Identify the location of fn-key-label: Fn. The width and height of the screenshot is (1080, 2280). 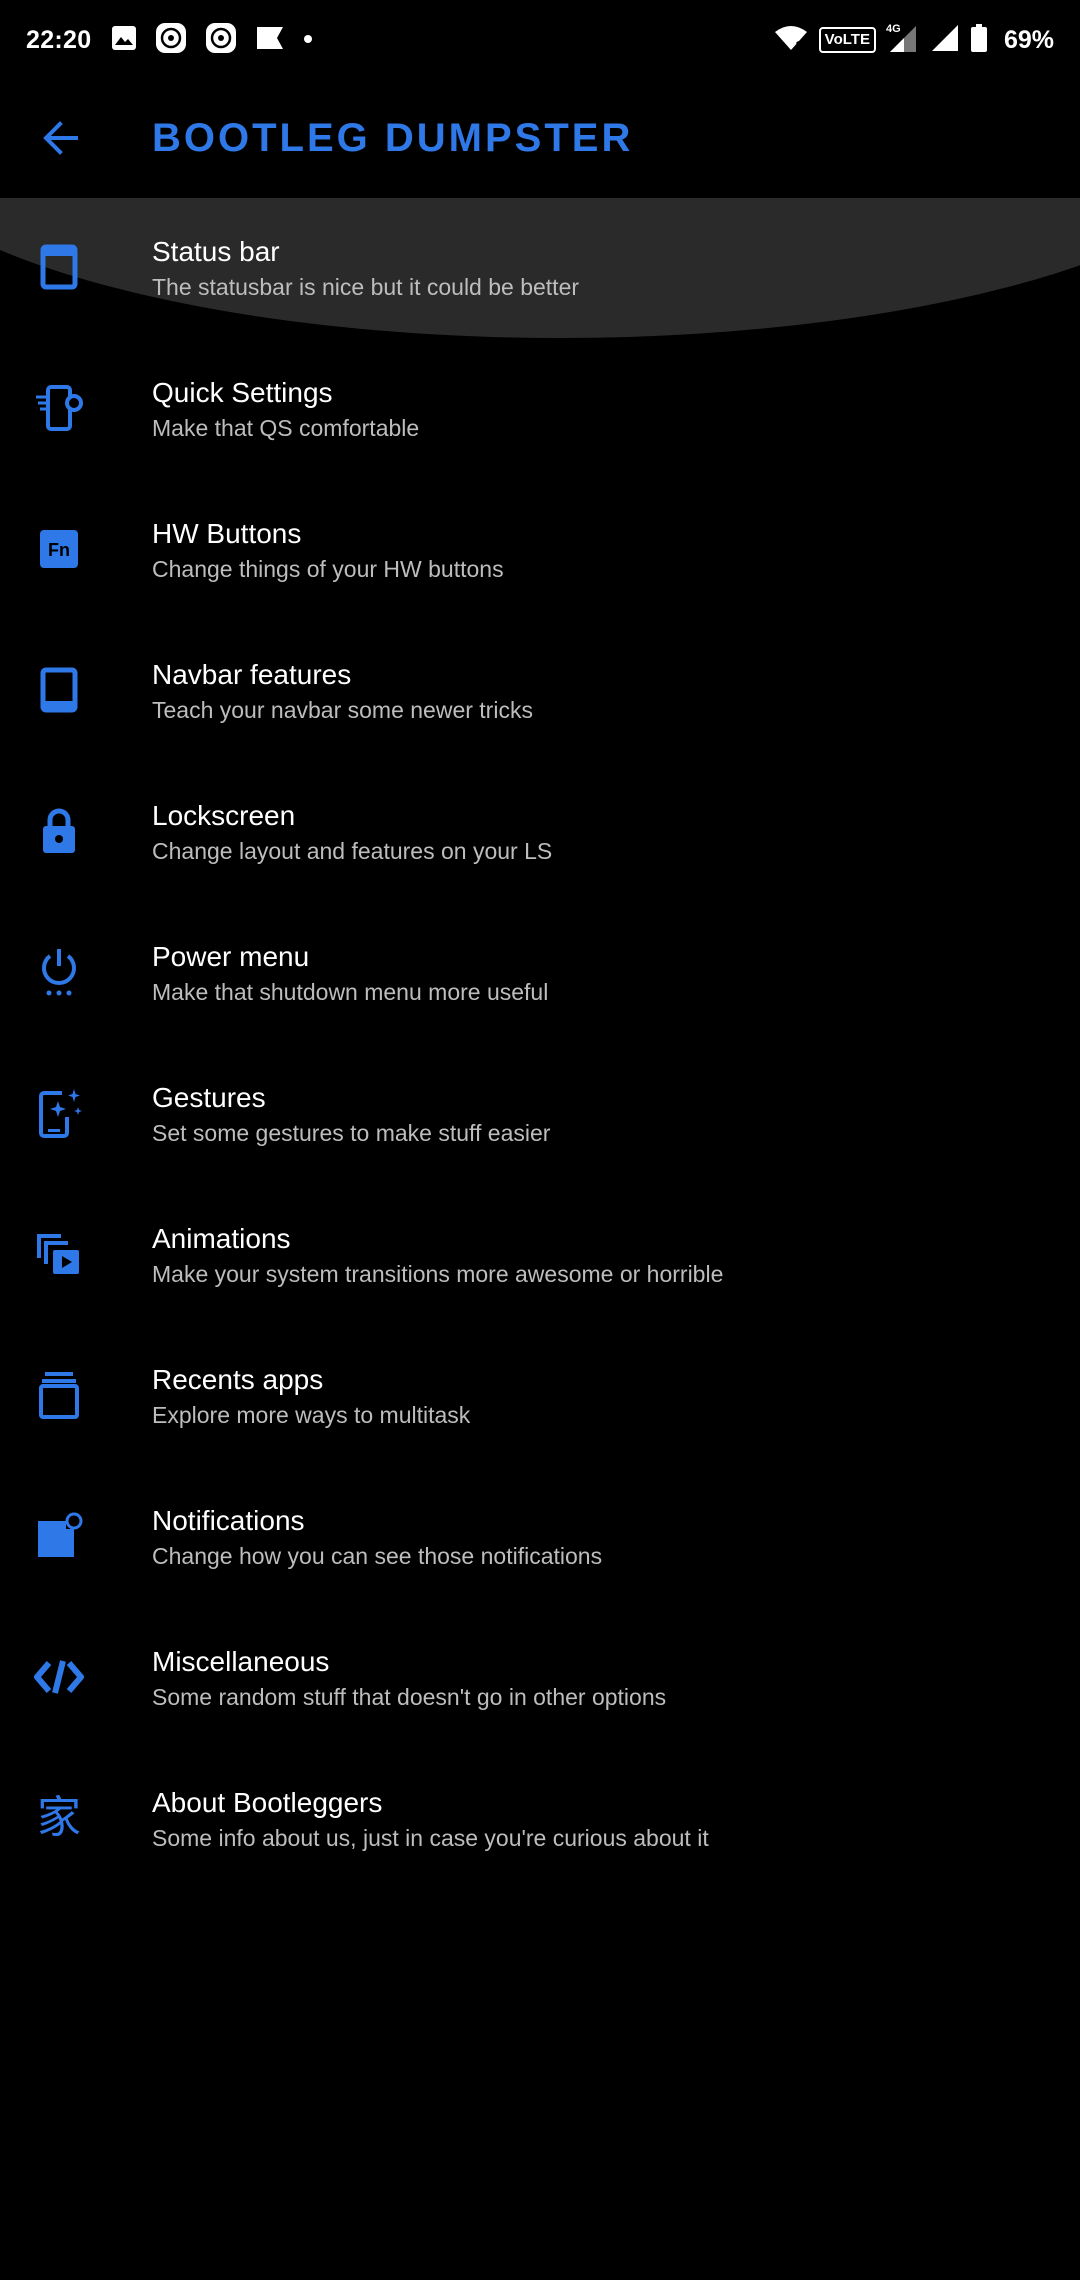
(59, 550).